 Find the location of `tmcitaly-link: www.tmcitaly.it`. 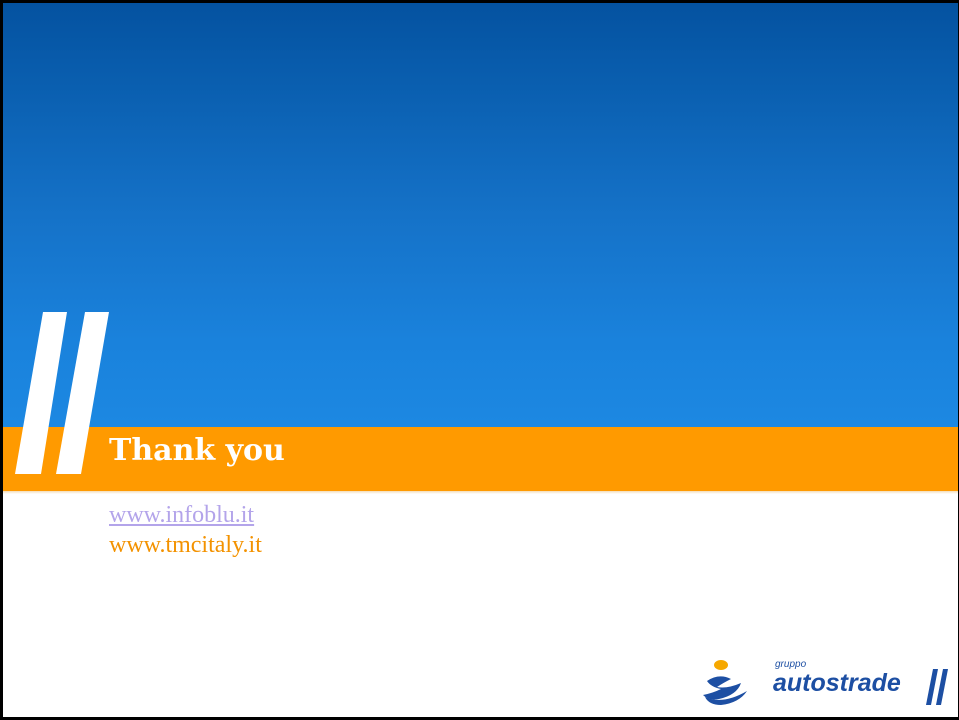

tmcitaly-link: www.tmcitaly.it is located at coordinates (185, 545).